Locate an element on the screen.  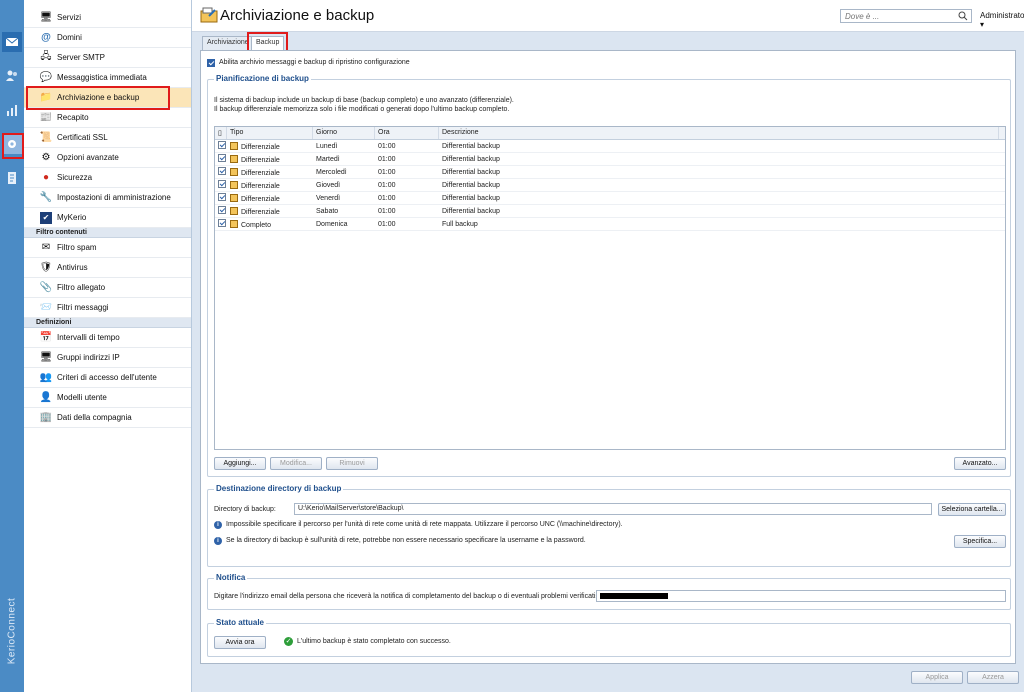
admin-icon: 🔧 is located at coordinates (46, 197).